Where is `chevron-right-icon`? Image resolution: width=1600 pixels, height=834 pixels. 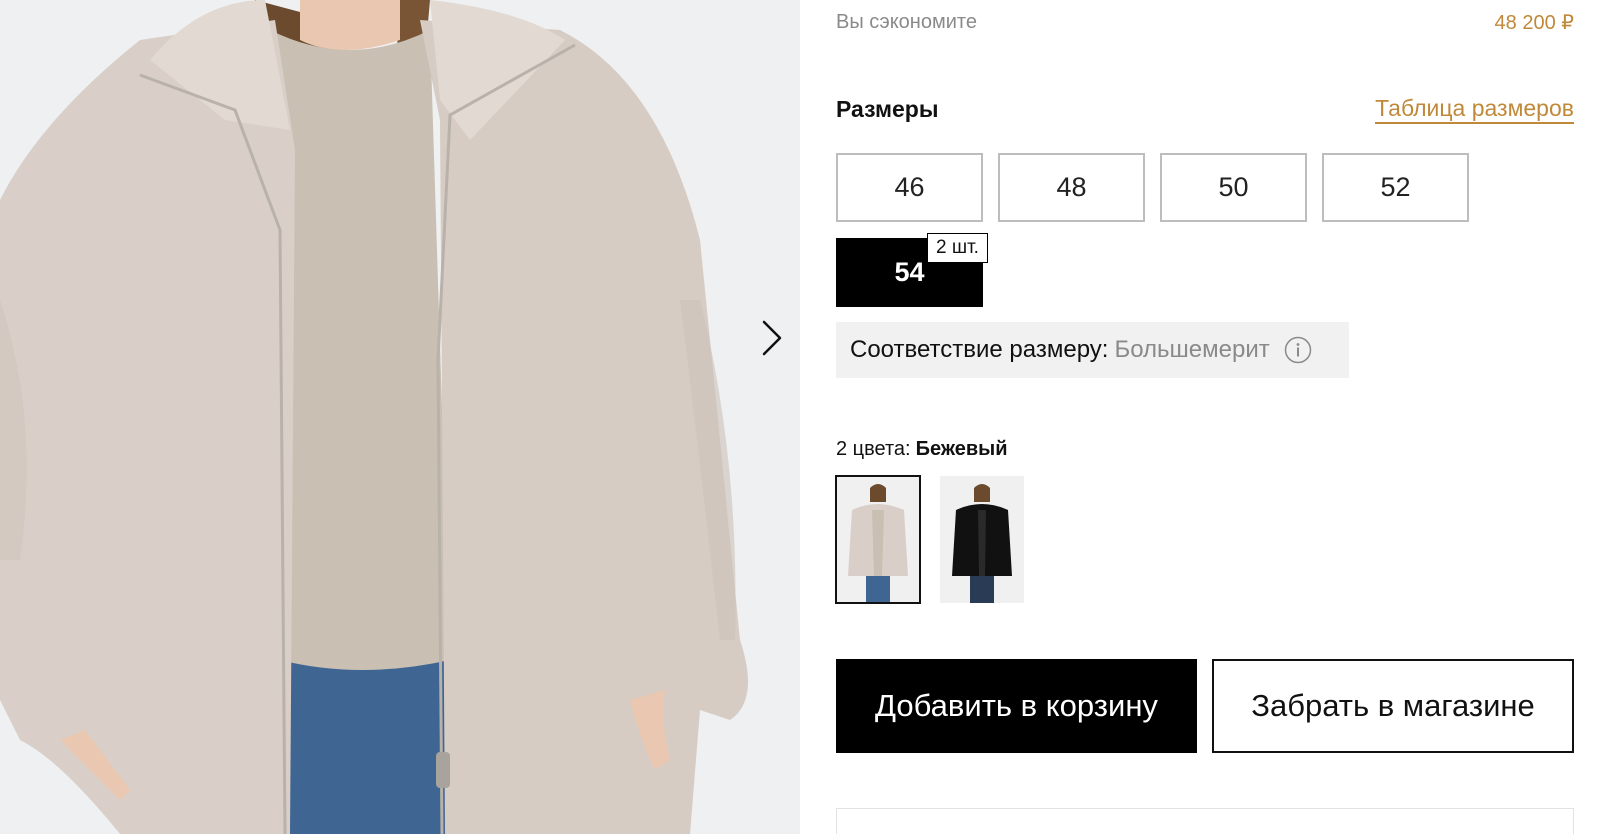 chevron-right-icon is located at coordinates (772, 338).